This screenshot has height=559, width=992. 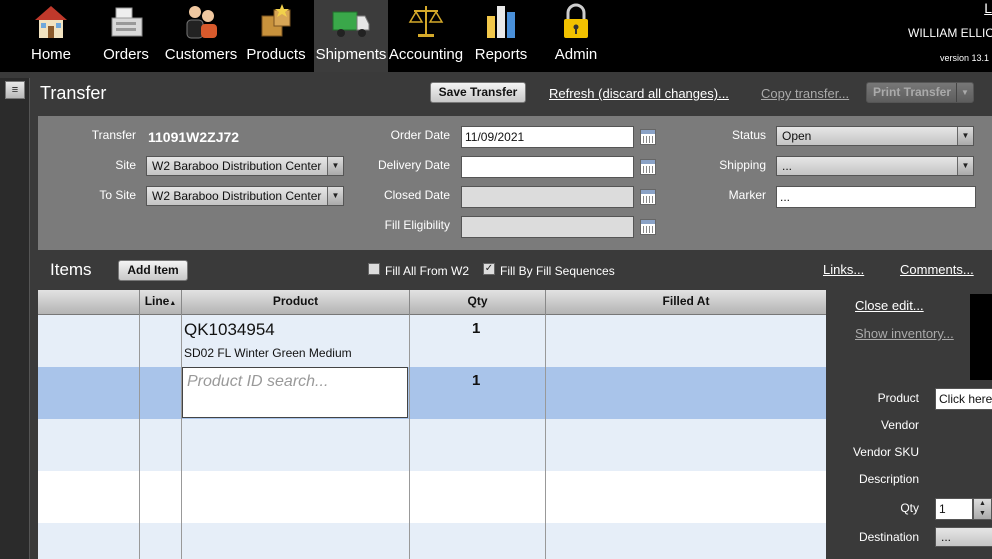 I want to click on fill-sequences-label: Fill By Fill Sequences, so click(x=557, y=271).